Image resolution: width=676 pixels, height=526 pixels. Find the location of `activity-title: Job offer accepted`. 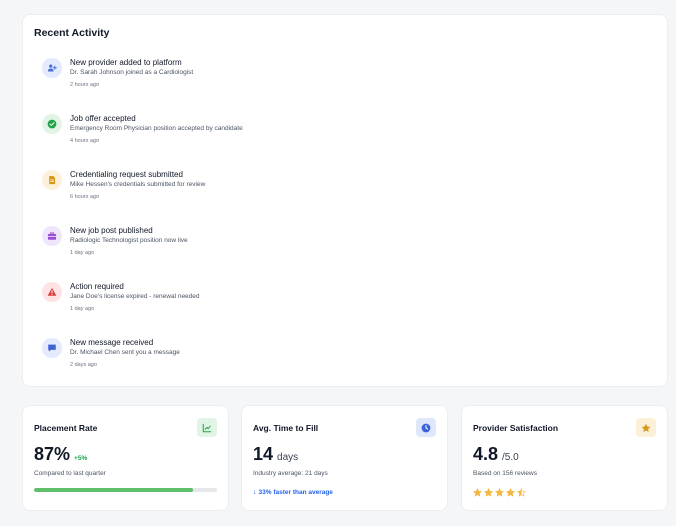

activity-title: Job offer accepted is located at coordinates (103, 118).